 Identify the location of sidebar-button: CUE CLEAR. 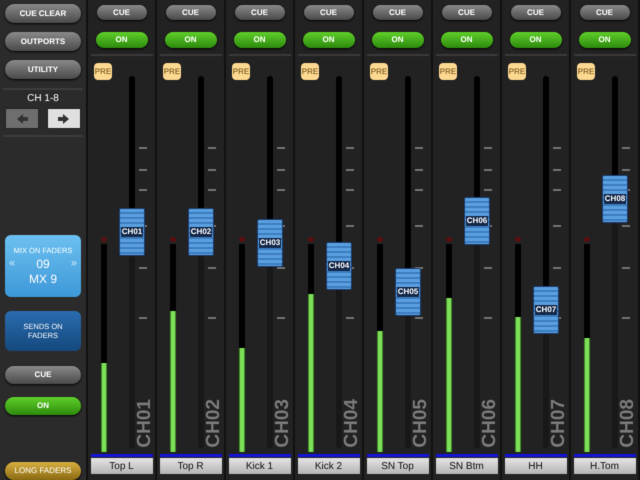
(43, 13).